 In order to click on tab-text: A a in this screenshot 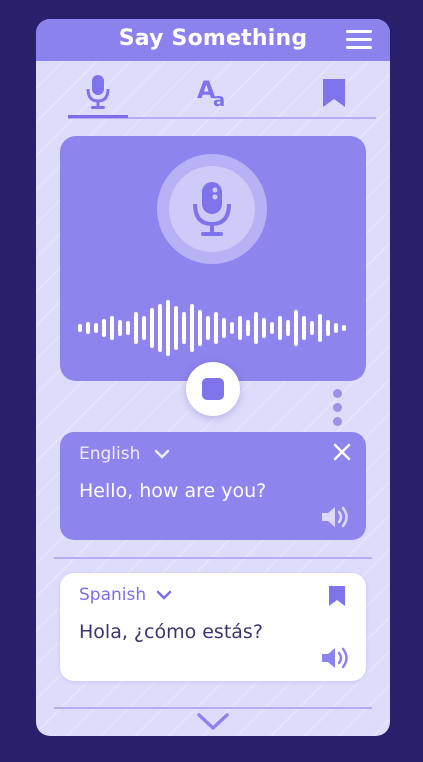, I will do `click(213, 94)`.